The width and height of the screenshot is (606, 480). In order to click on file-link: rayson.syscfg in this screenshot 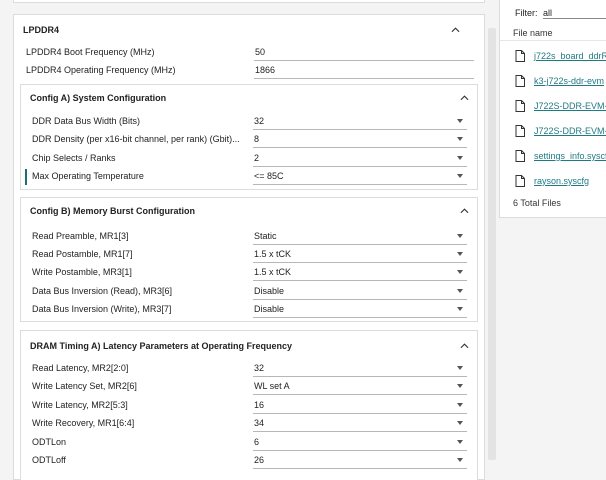, I will do `click(561, 181)`.